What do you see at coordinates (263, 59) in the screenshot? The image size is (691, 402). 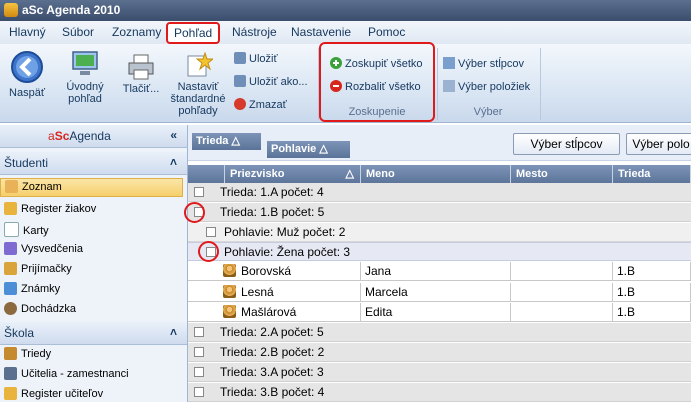 I see `save-label: Uložiť` at bounding box center [263, 59].